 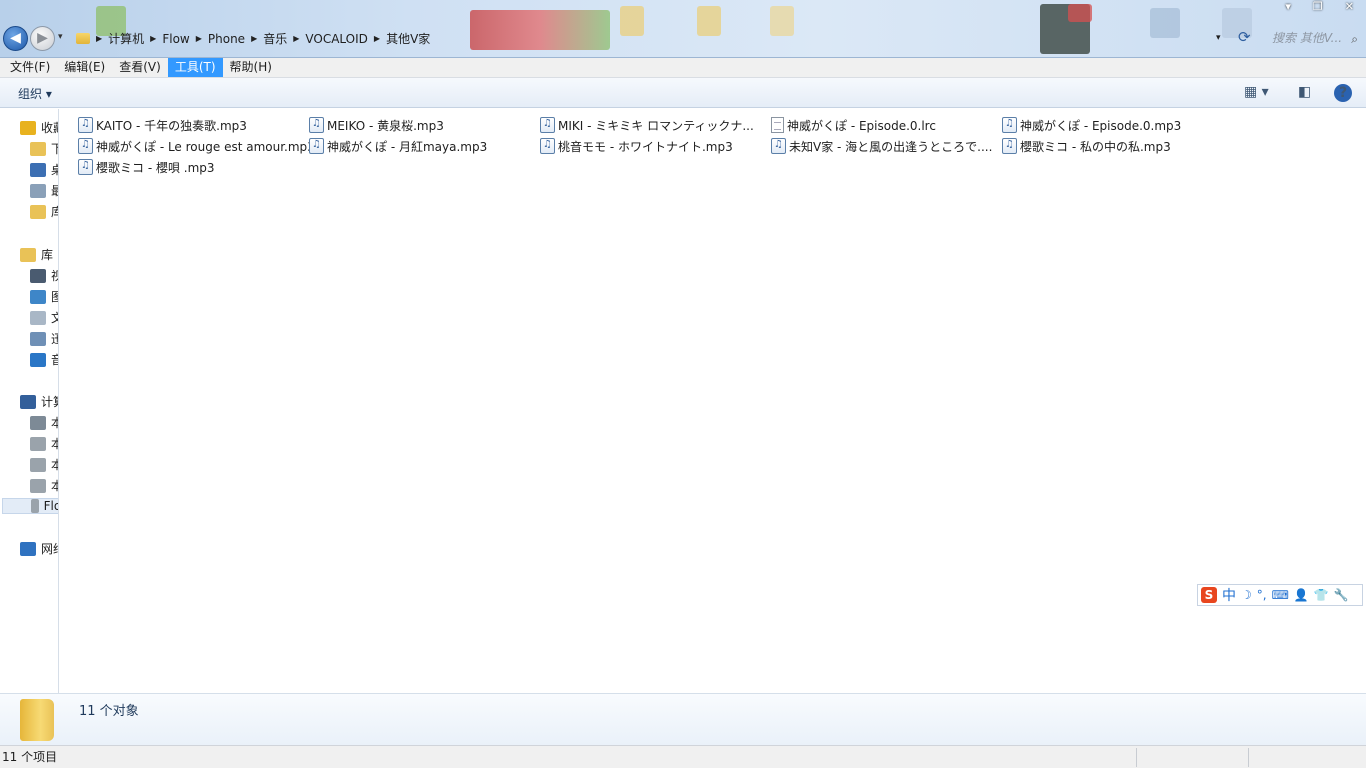 I want to click on nav-item: 视频, so click(x=44, y=275).